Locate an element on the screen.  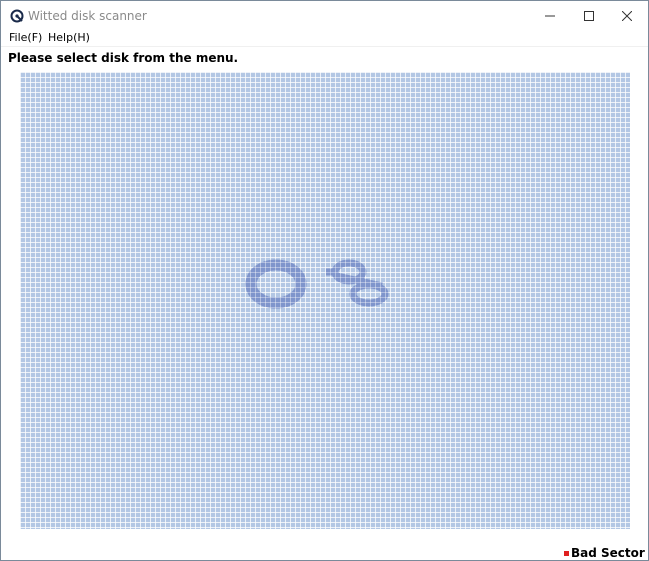
close-icon is located at coordinates (627, 16).